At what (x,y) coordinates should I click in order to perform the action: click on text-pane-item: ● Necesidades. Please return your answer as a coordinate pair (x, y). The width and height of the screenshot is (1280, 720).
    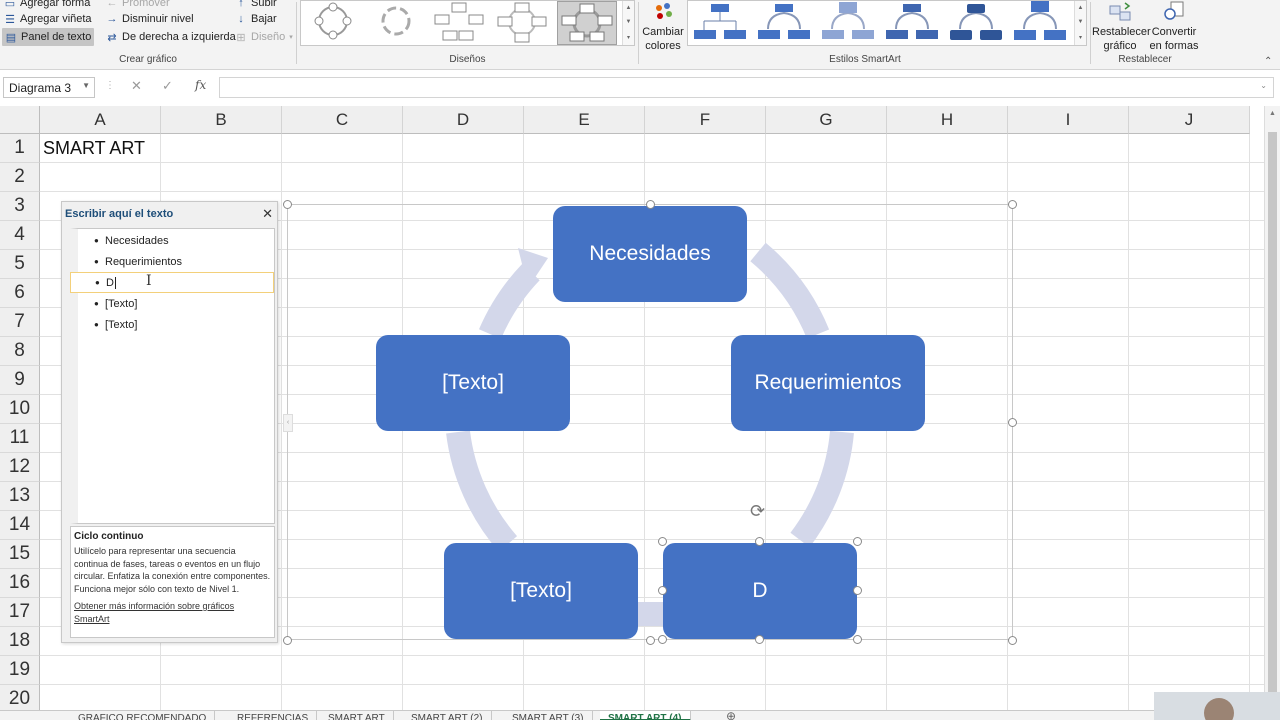
    Looking at the image, I should click on (176, 240).